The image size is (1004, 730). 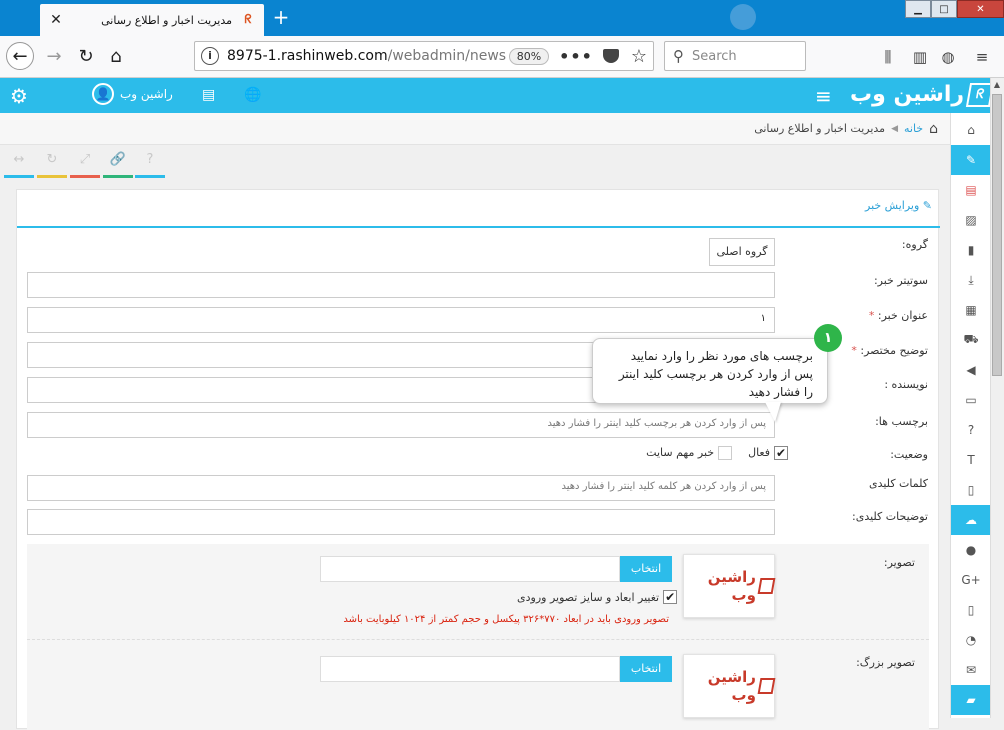 What do you see at coordinates (54, 56) in the screenshot?
I see `forward-button: →` at bounding box center [54, 56].